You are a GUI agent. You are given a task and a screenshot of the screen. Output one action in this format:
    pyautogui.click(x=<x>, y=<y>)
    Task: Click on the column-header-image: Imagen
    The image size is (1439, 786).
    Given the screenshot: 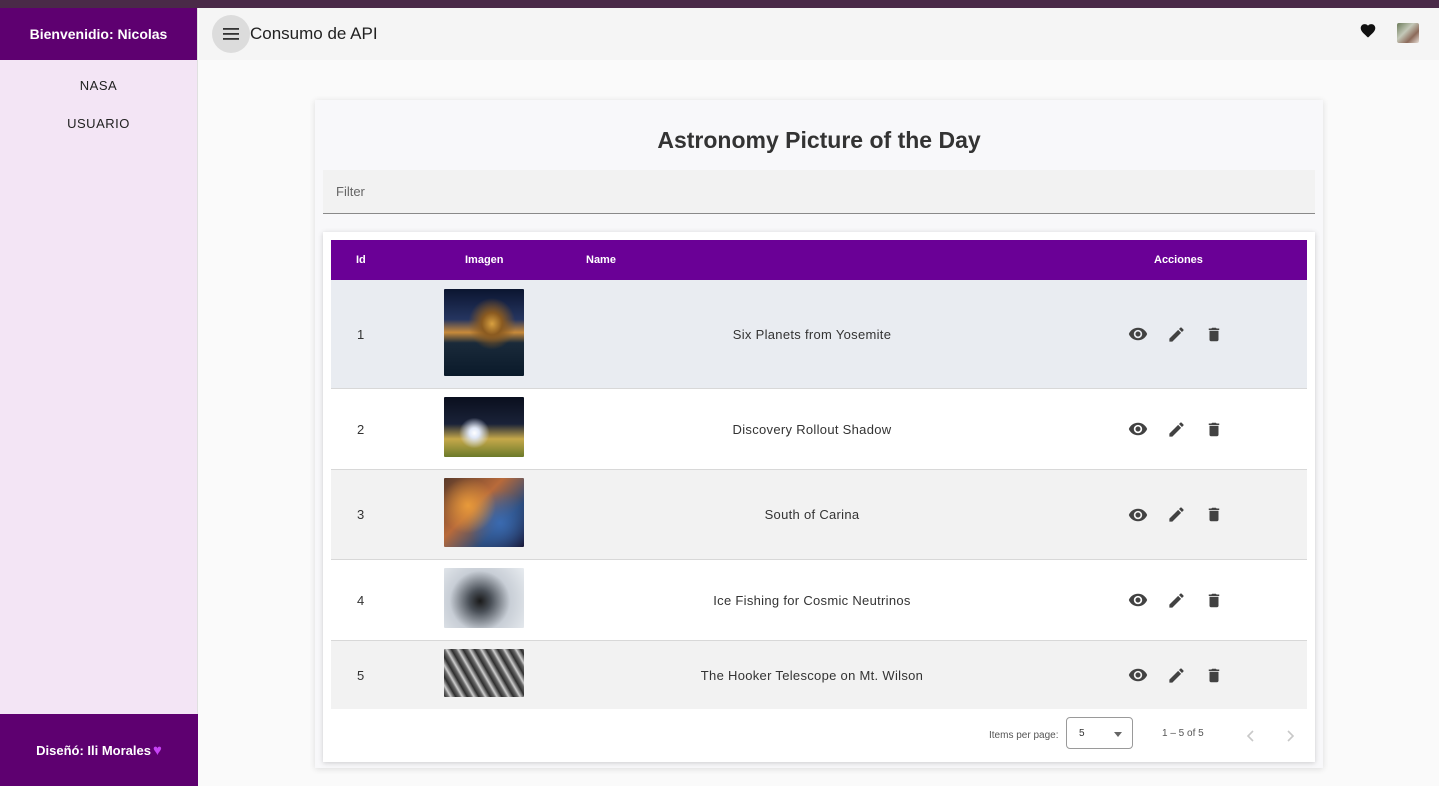 What is the action you would take?
    pyautogui.click(x=484, y=260)
    